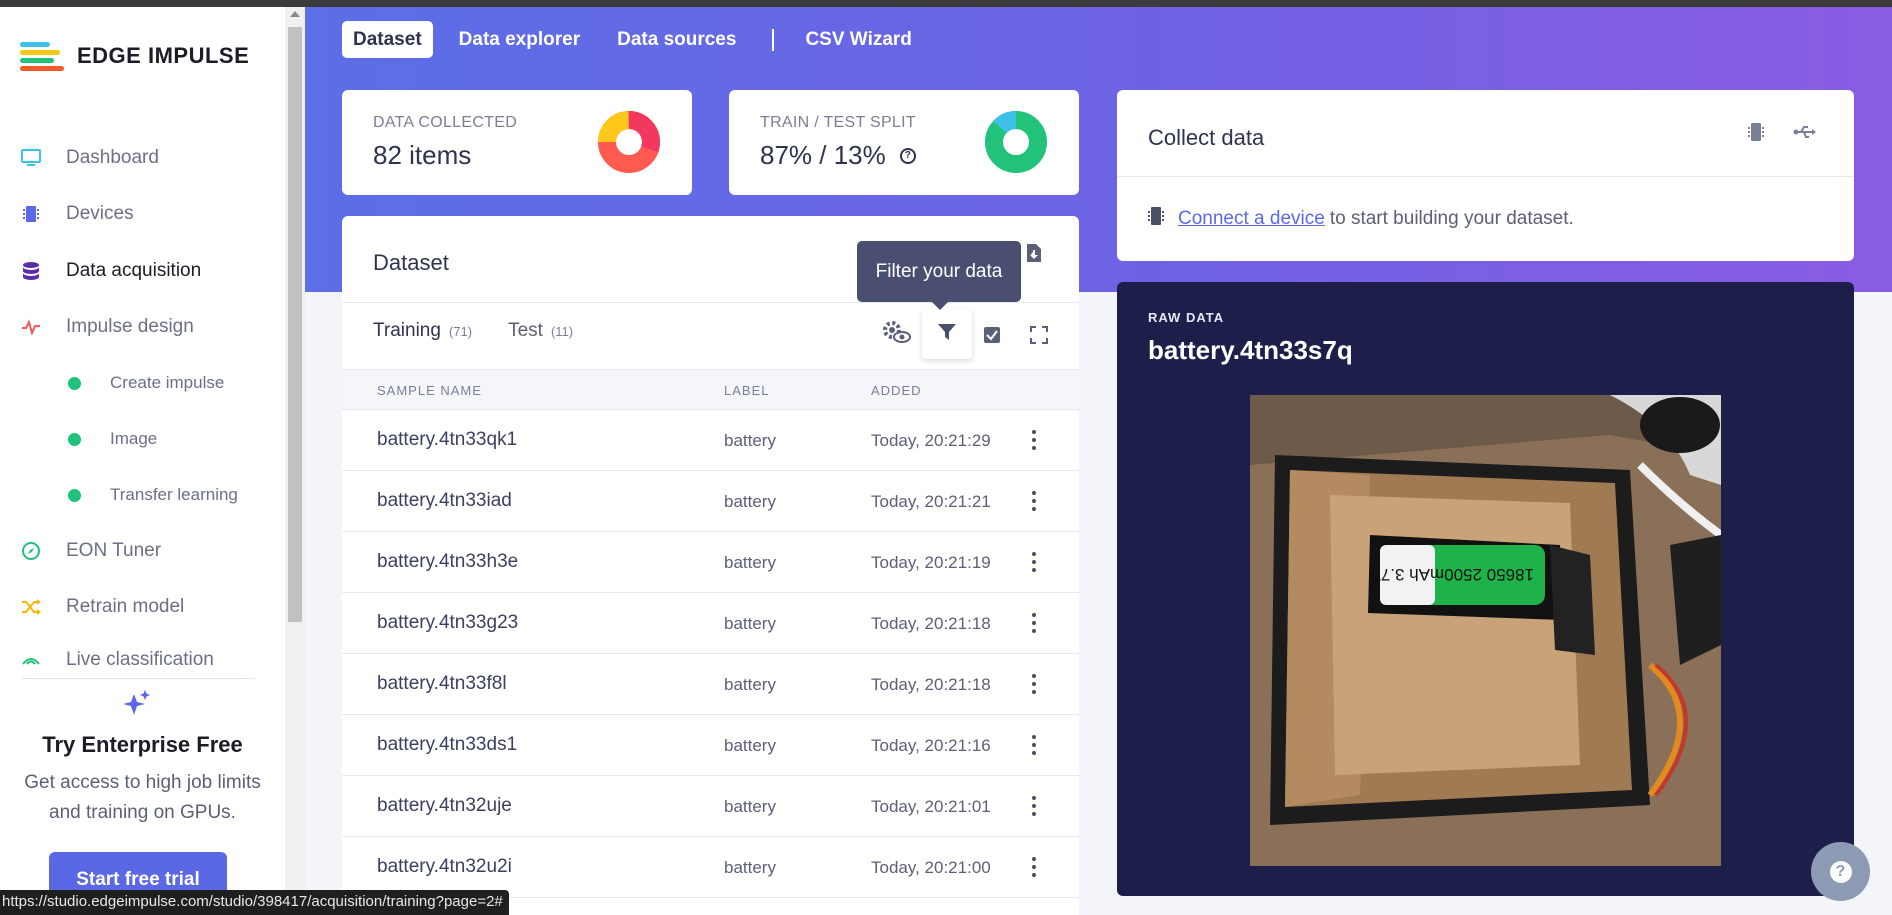 The height and width of the screenshot is (915, 1892). I want to click on train-test-donut-icon, so click(1016, 144).